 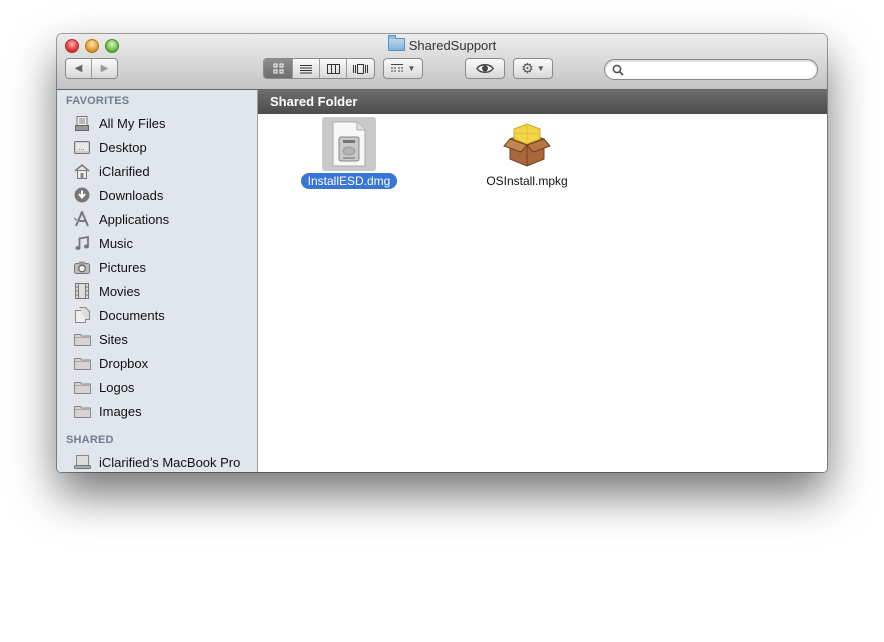 I want to click on search-icon, so click(x=618, y=70).